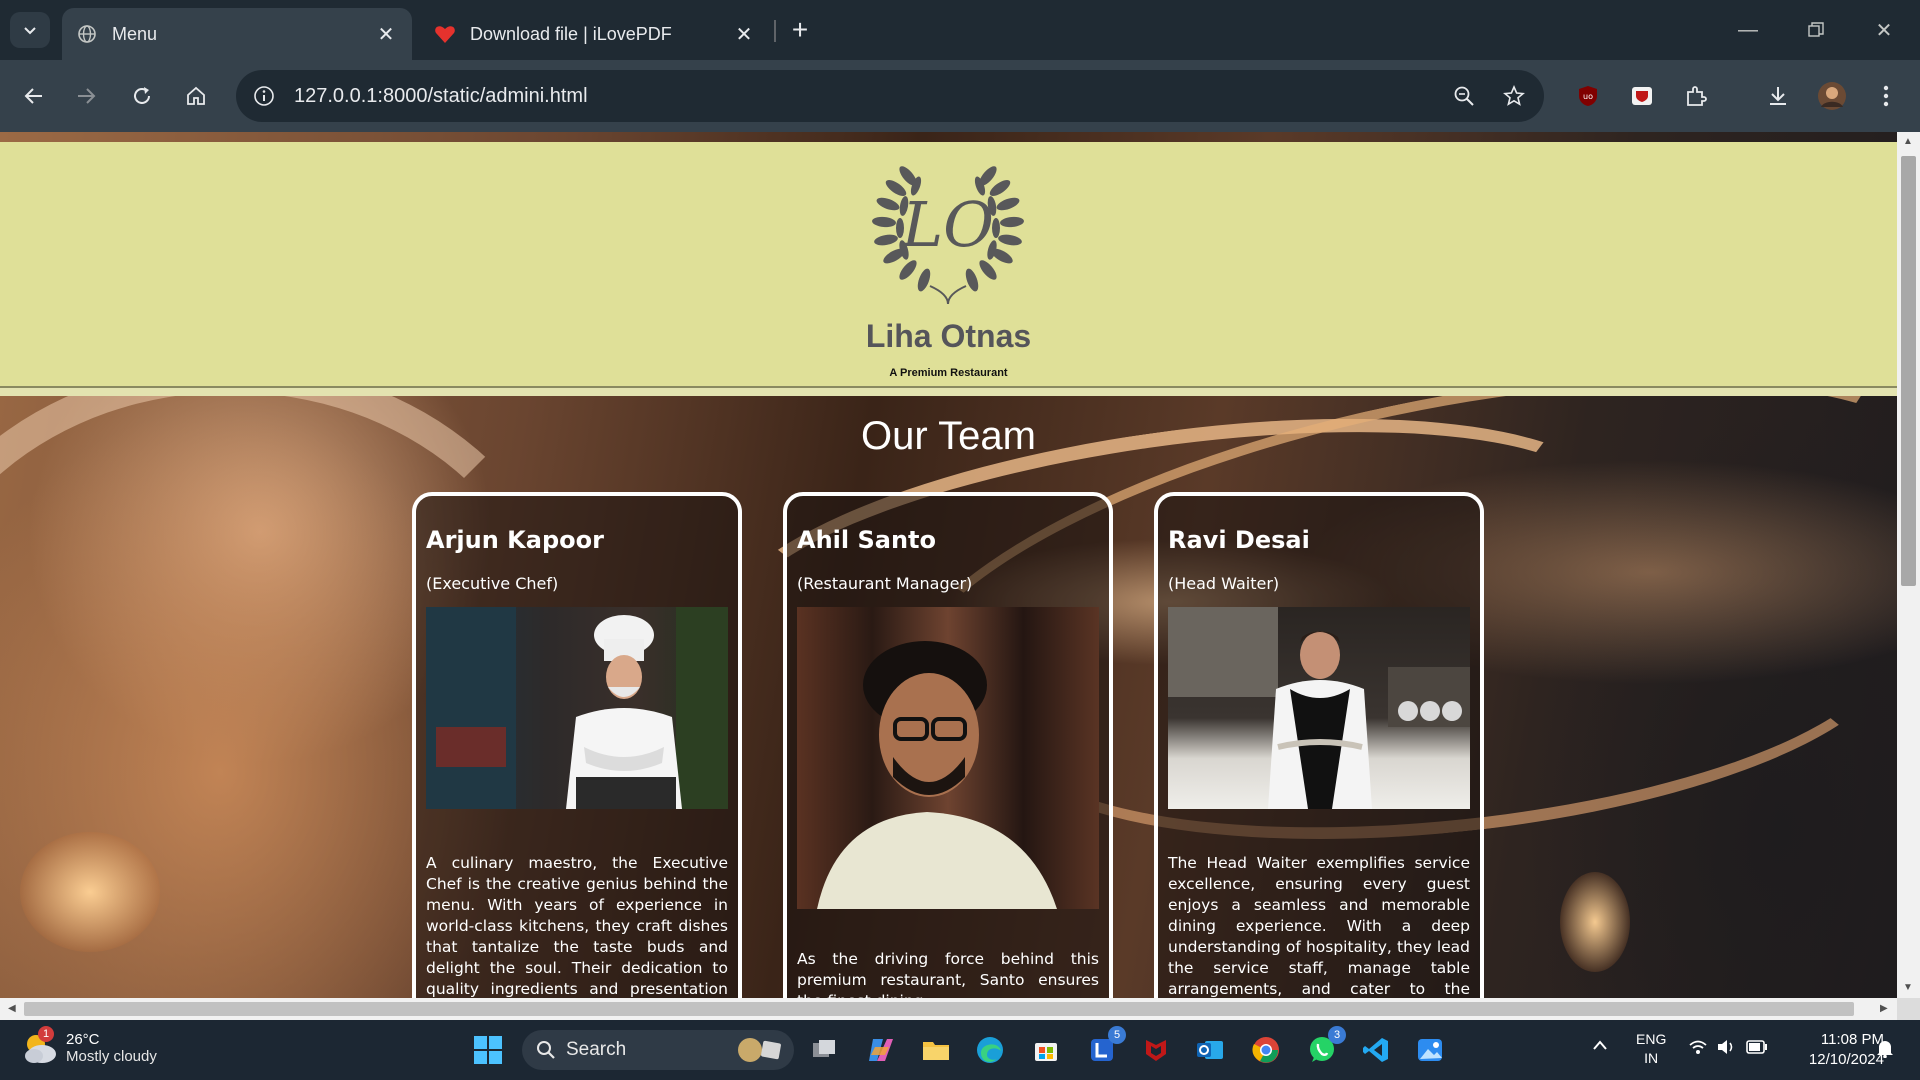 This screenshot has height=1080, width=1920. What do you see at coordinates (135, 33) in the screenshot?
I see `tab-title: Menu` at bounding box center [135, 33].